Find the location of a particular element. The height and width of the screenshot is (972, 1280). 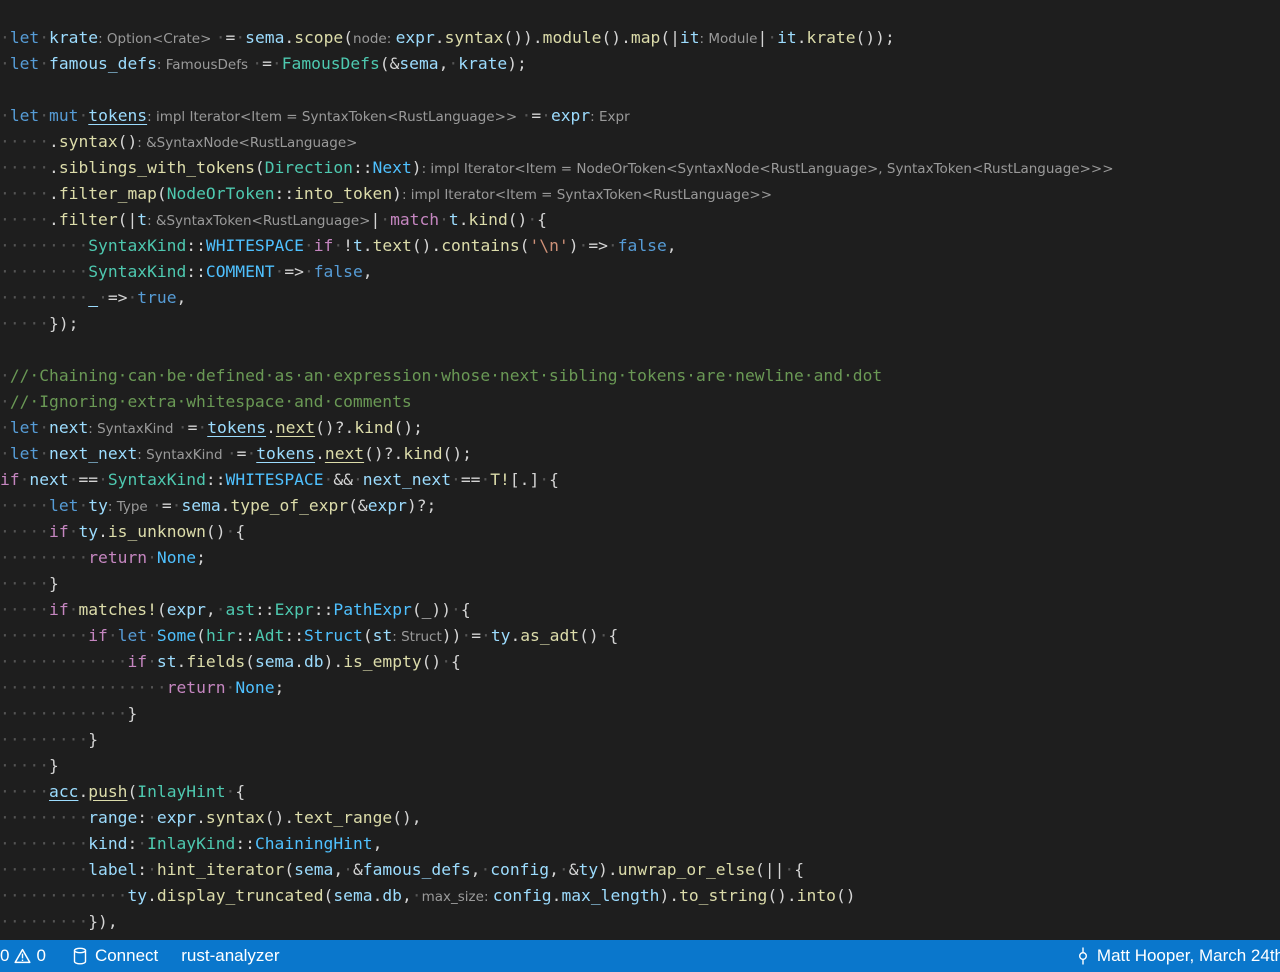

code-token: ast is located at coordinates (240, 609).